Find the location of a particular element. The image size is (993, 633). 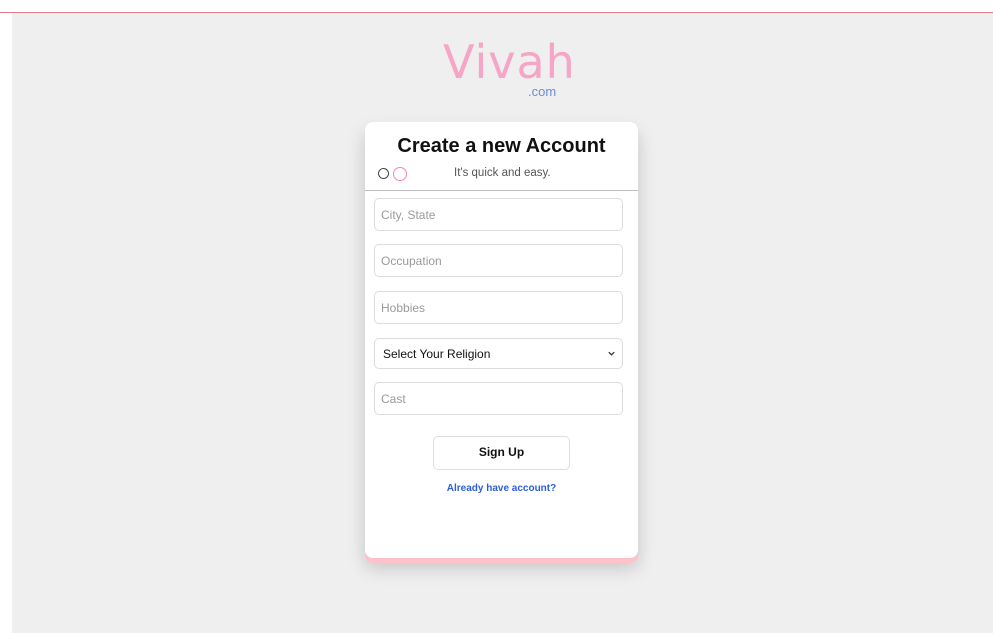

religion-select-value: Select Your Religion is located at coordinates (437, 354).